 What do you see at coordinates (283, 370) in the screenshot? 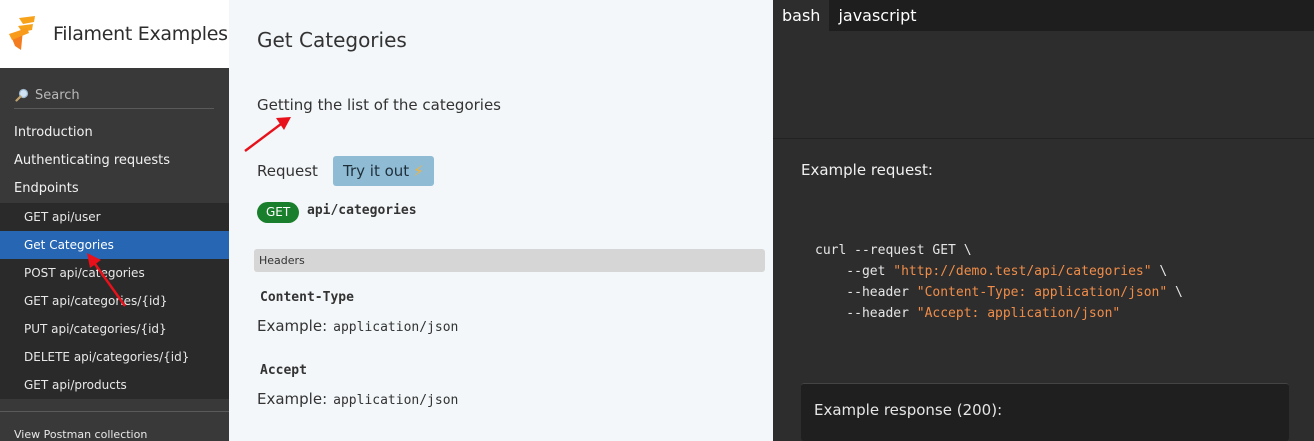
I see `header-name-accept: Accept` at bounding box center [283, 370].